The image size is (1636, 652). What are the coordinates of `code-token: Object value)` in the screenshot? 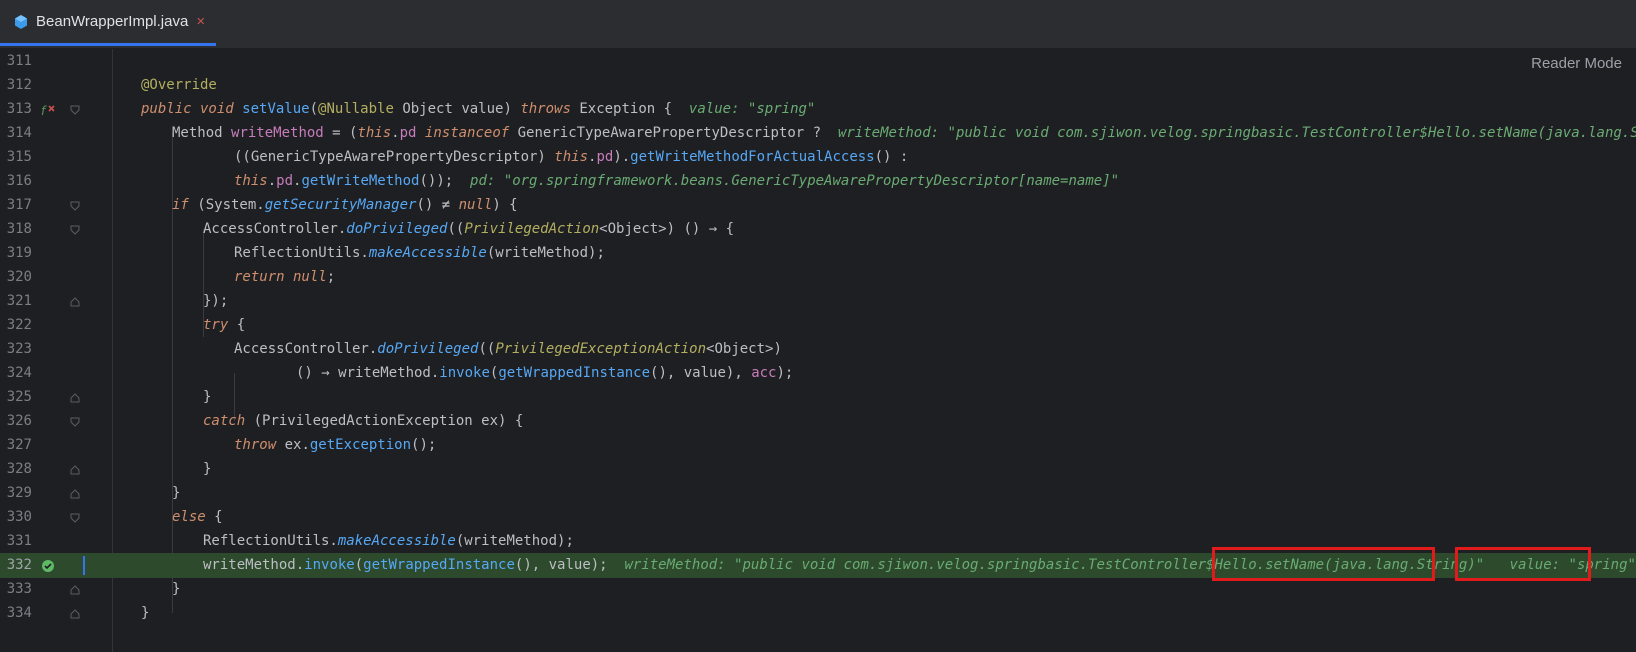 It's located at (457, 109).